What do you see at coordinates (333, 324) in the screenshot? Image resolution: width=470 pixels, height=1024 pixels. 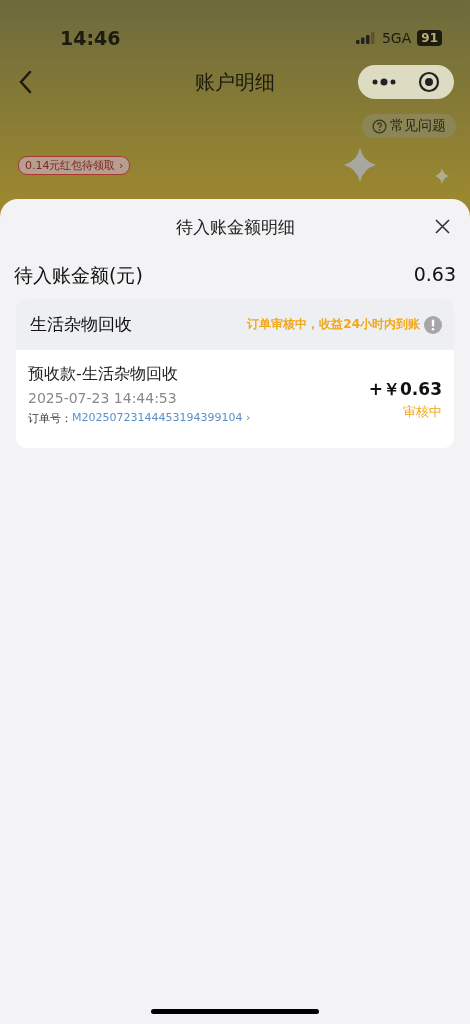 I see `group-notice: 订单审核中，收益24小时内到账` at bounding box center [333, 324].